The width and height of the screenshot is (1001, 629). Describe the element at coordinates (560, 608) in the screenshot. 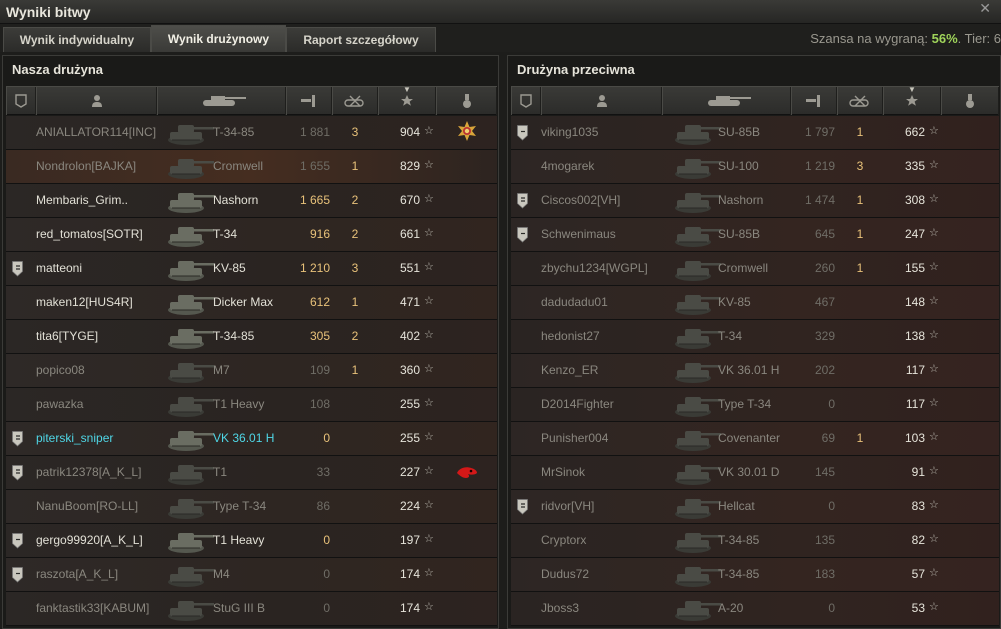

I see `player-name: Jboss3` at that location.